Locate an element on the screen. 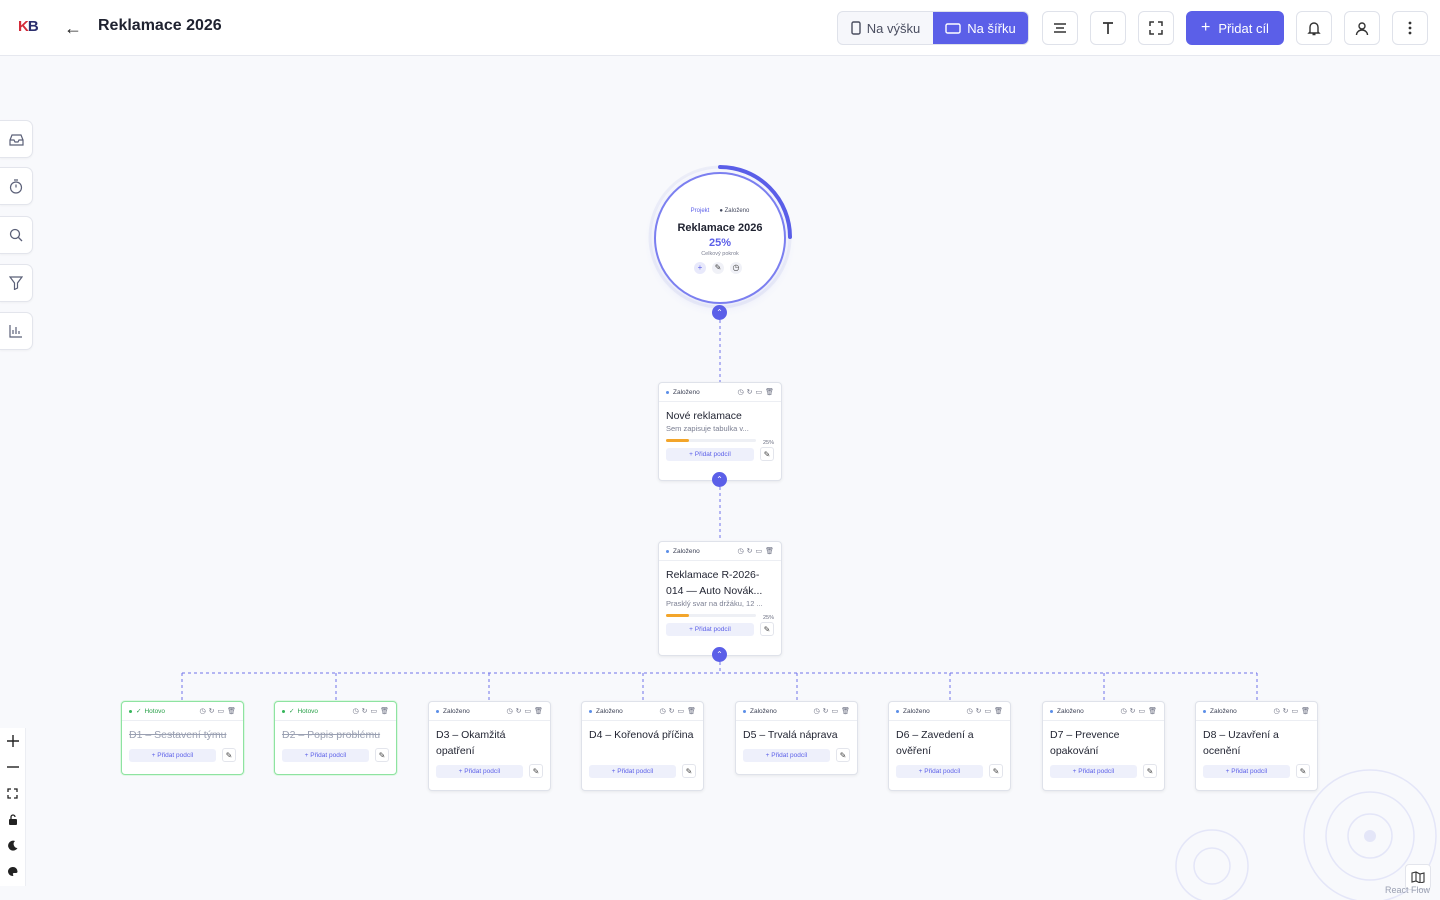 This screenshot has width=1440, height=900. node-progress-bar is located at coordinates (711, 615).